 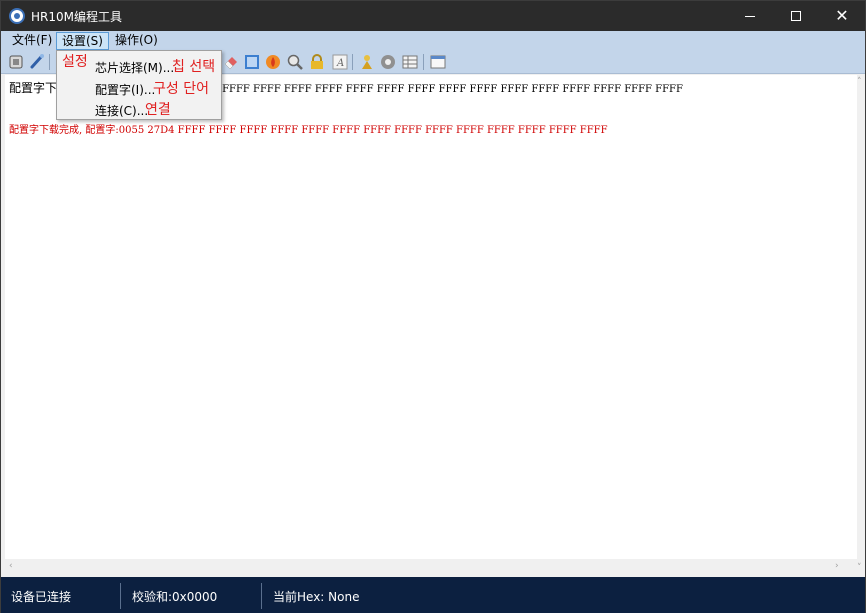 I want to click on table-icon, so click(x=410, y=62).